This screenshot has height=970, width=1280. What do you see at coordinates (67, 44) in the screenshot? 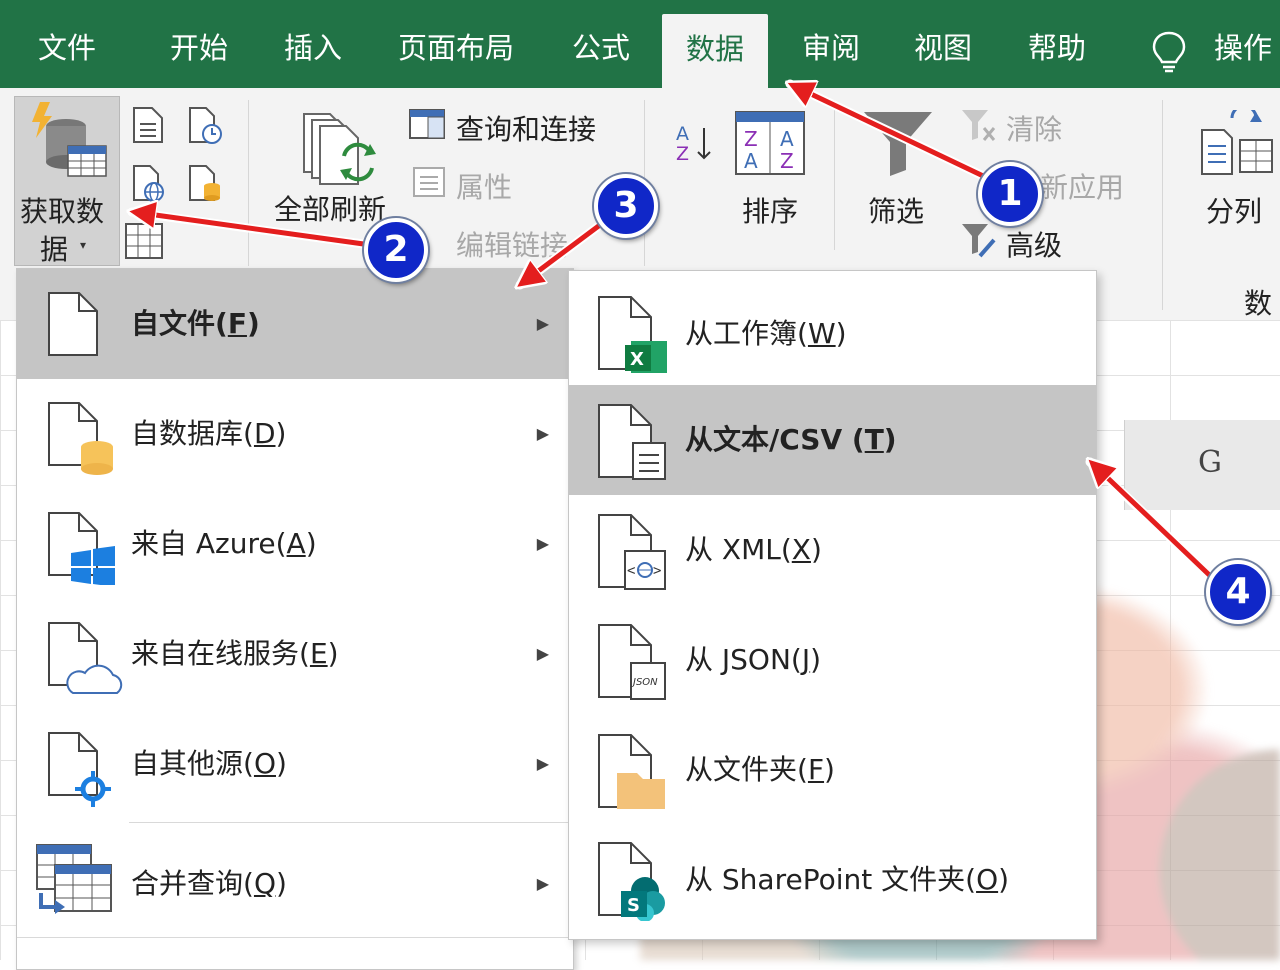
I see `tab-file: 文件` at bounding box center [67, 44].